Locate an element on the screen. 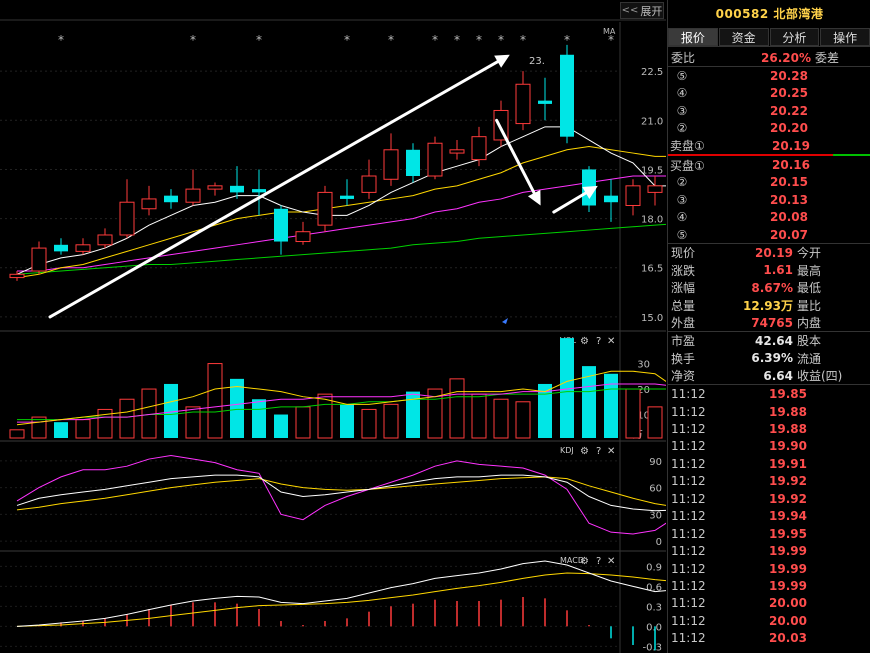  buy-level: ② 20.15 is located at coordinates (769, 182).